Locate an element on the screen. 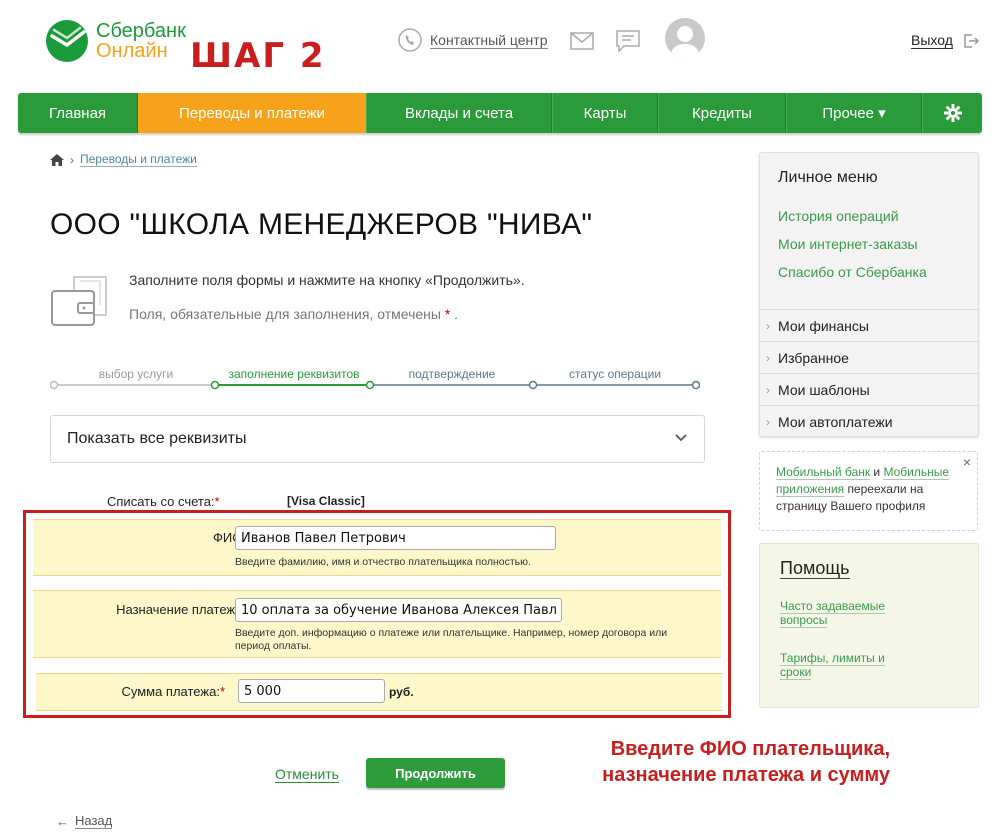 The image size is (1002, 840). help-link-tariffs: Тарифы, лимиты и сроки is located at coordinates (845, 665).